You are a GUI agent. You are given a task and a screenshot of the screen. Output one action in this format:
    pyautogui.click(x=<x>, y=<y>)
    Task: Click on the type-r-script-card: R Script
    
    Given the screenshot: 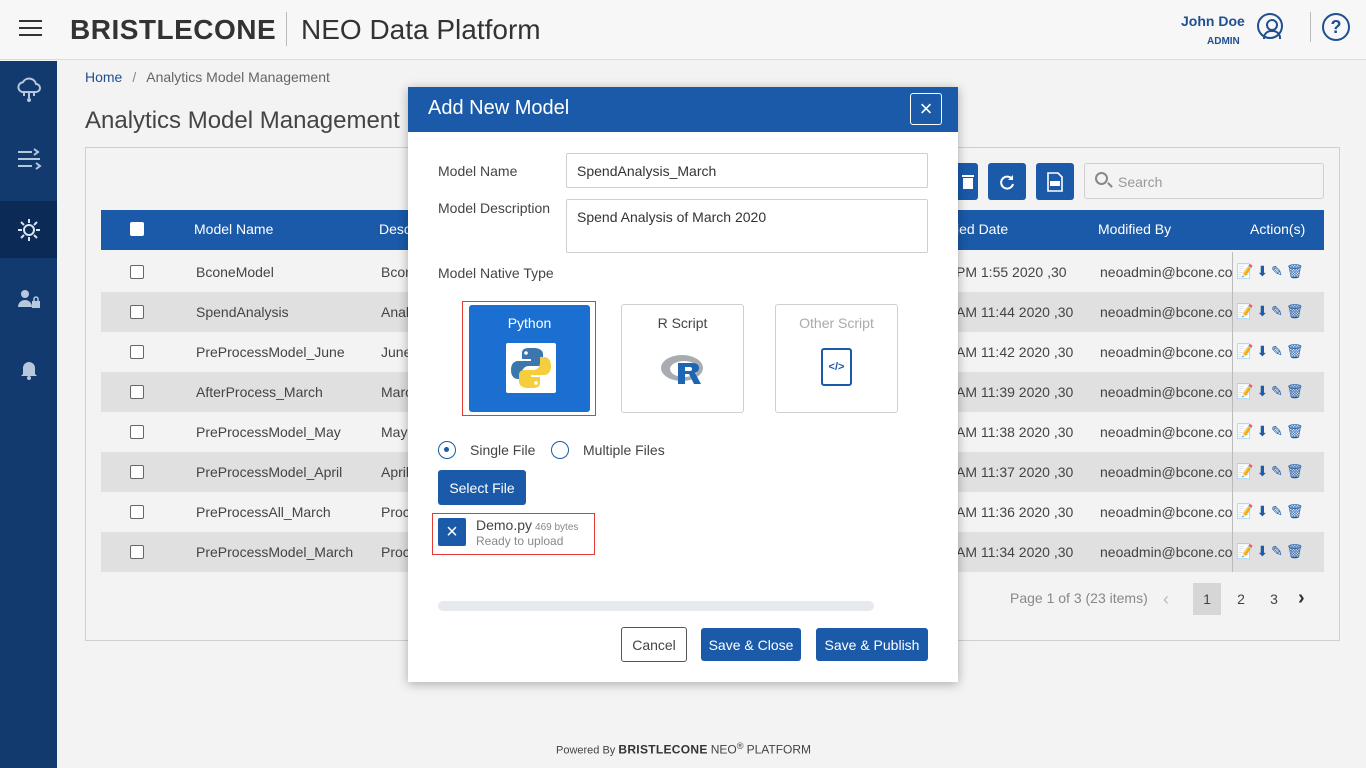 What is the action you would take?
    pyautogui.click(x=682, y=358)
    